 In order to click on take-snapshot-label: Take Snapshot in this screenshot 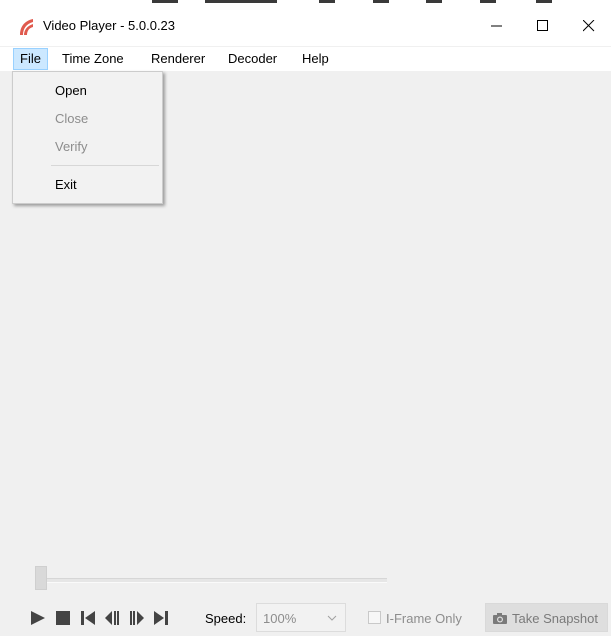, I will do `click(555, 618)`.